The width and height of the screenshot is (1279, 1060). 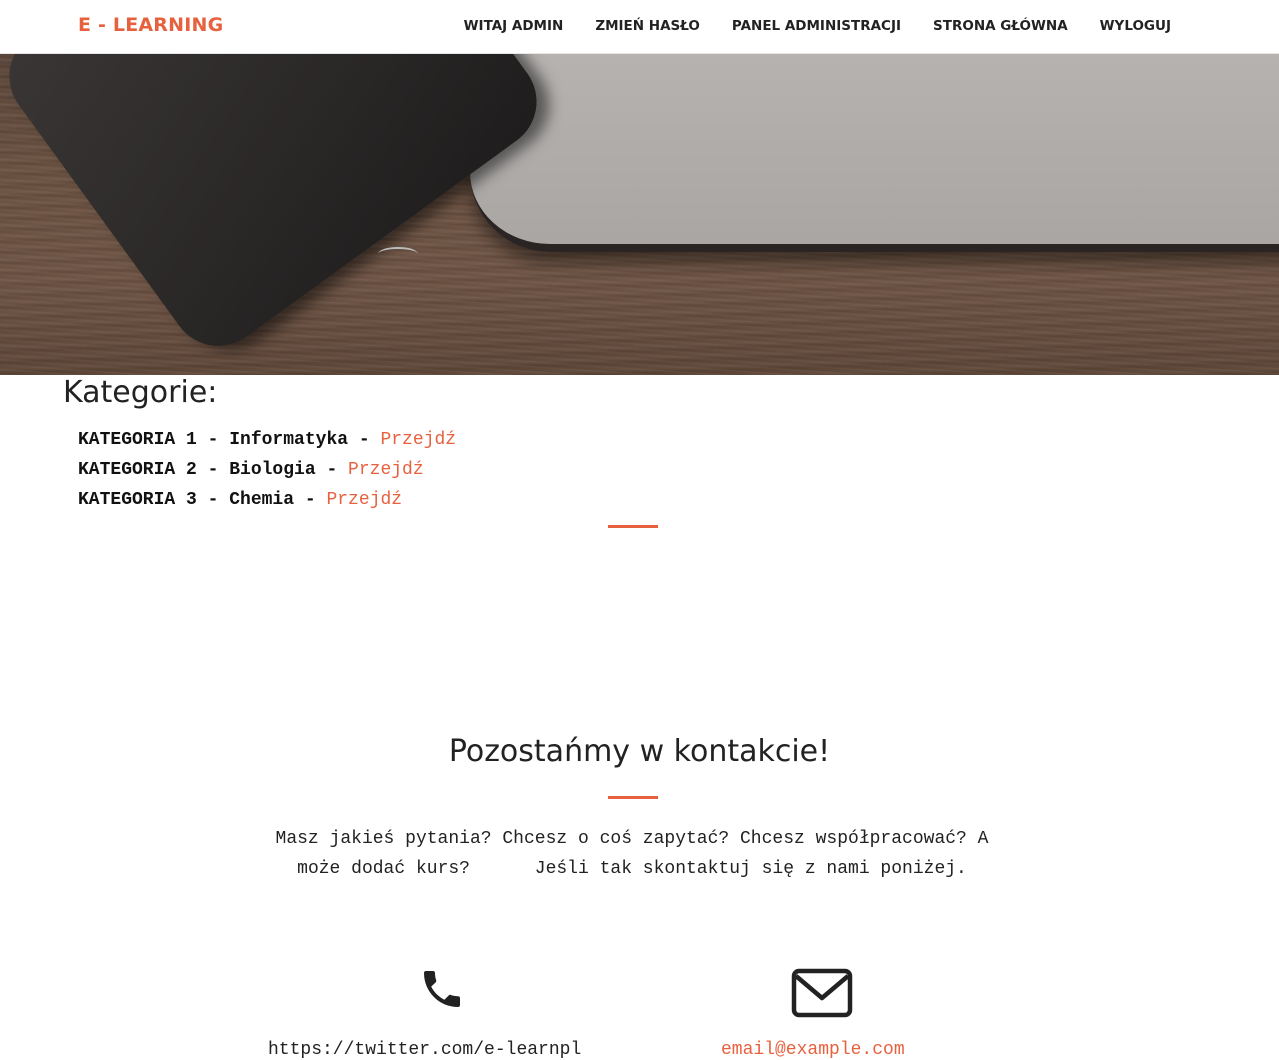 What do you see at coordinates (647, 26) in the screenshot?
I see `nav-item-change-password: ZMIEŃ HASŁO` at bounding box center [647, 26].